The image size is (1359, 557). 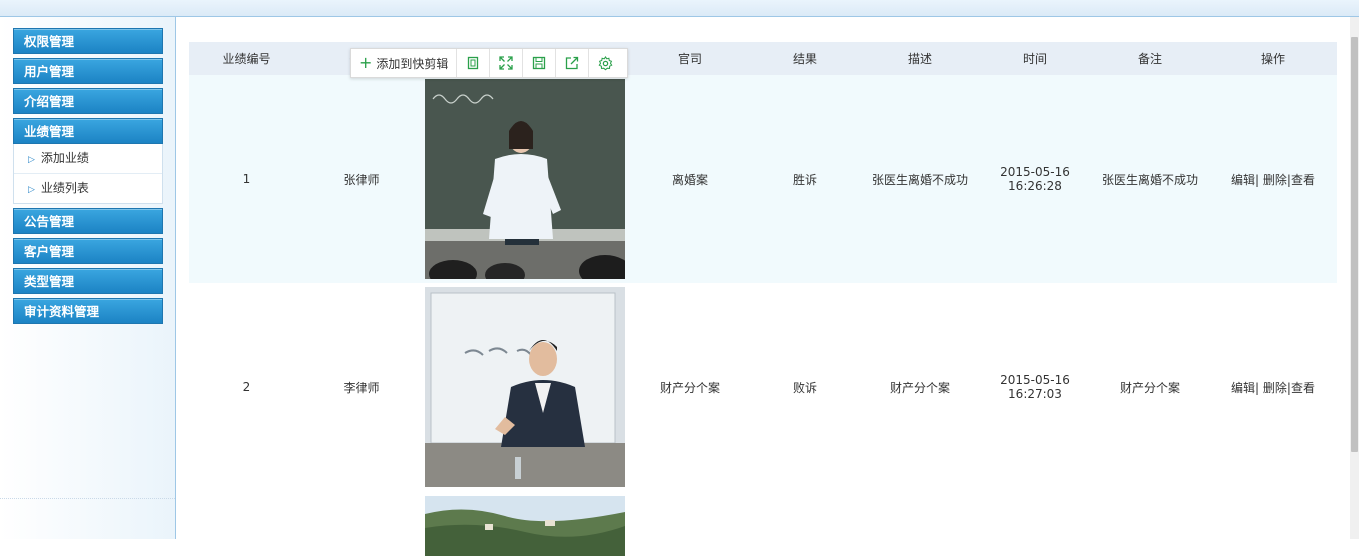 What do you see at coordinates (763, 524) in the screenshot?
I see `table-row` at bounding box center [763, 524].